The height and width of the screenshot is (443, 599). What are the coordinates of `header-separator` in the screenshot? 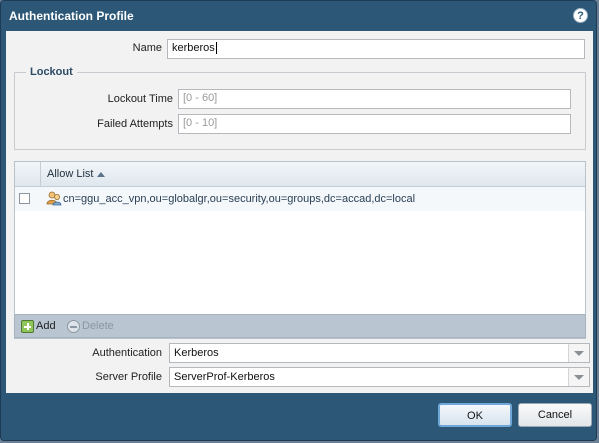 It's located at (40, 174).